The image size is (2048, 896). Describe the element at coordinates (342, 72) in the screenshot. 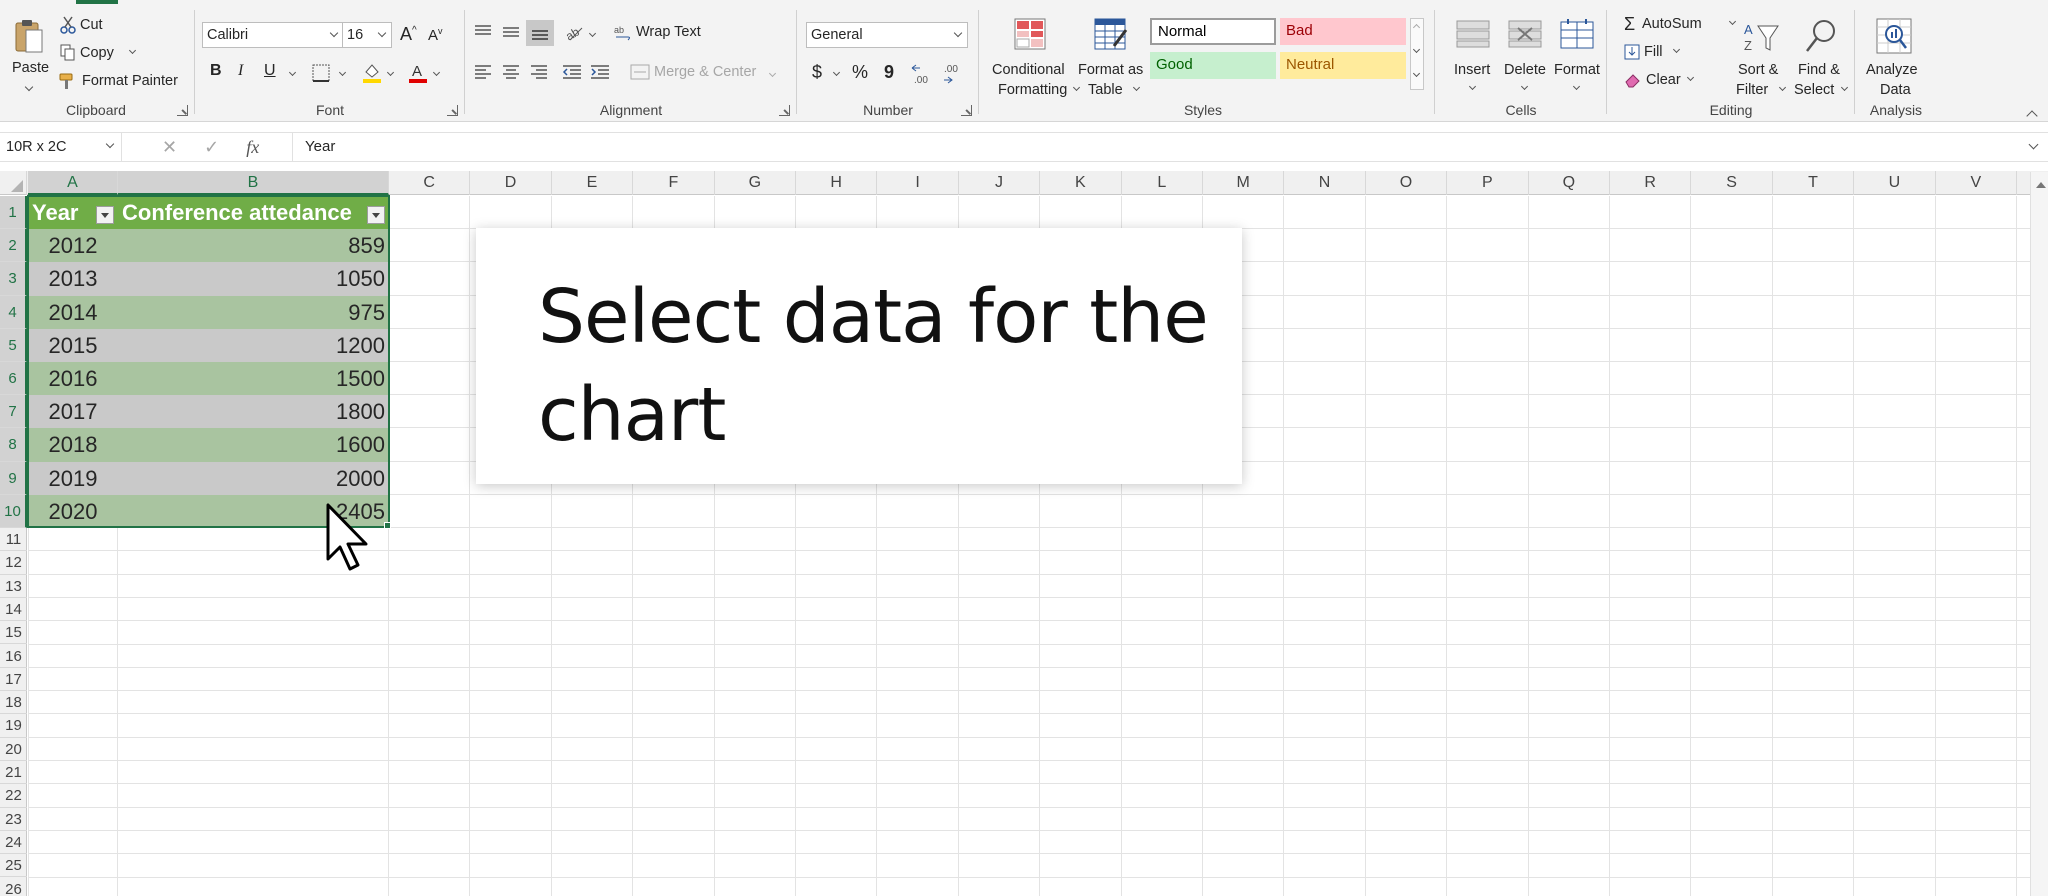

I see `borders-chevron-icon` at that location.